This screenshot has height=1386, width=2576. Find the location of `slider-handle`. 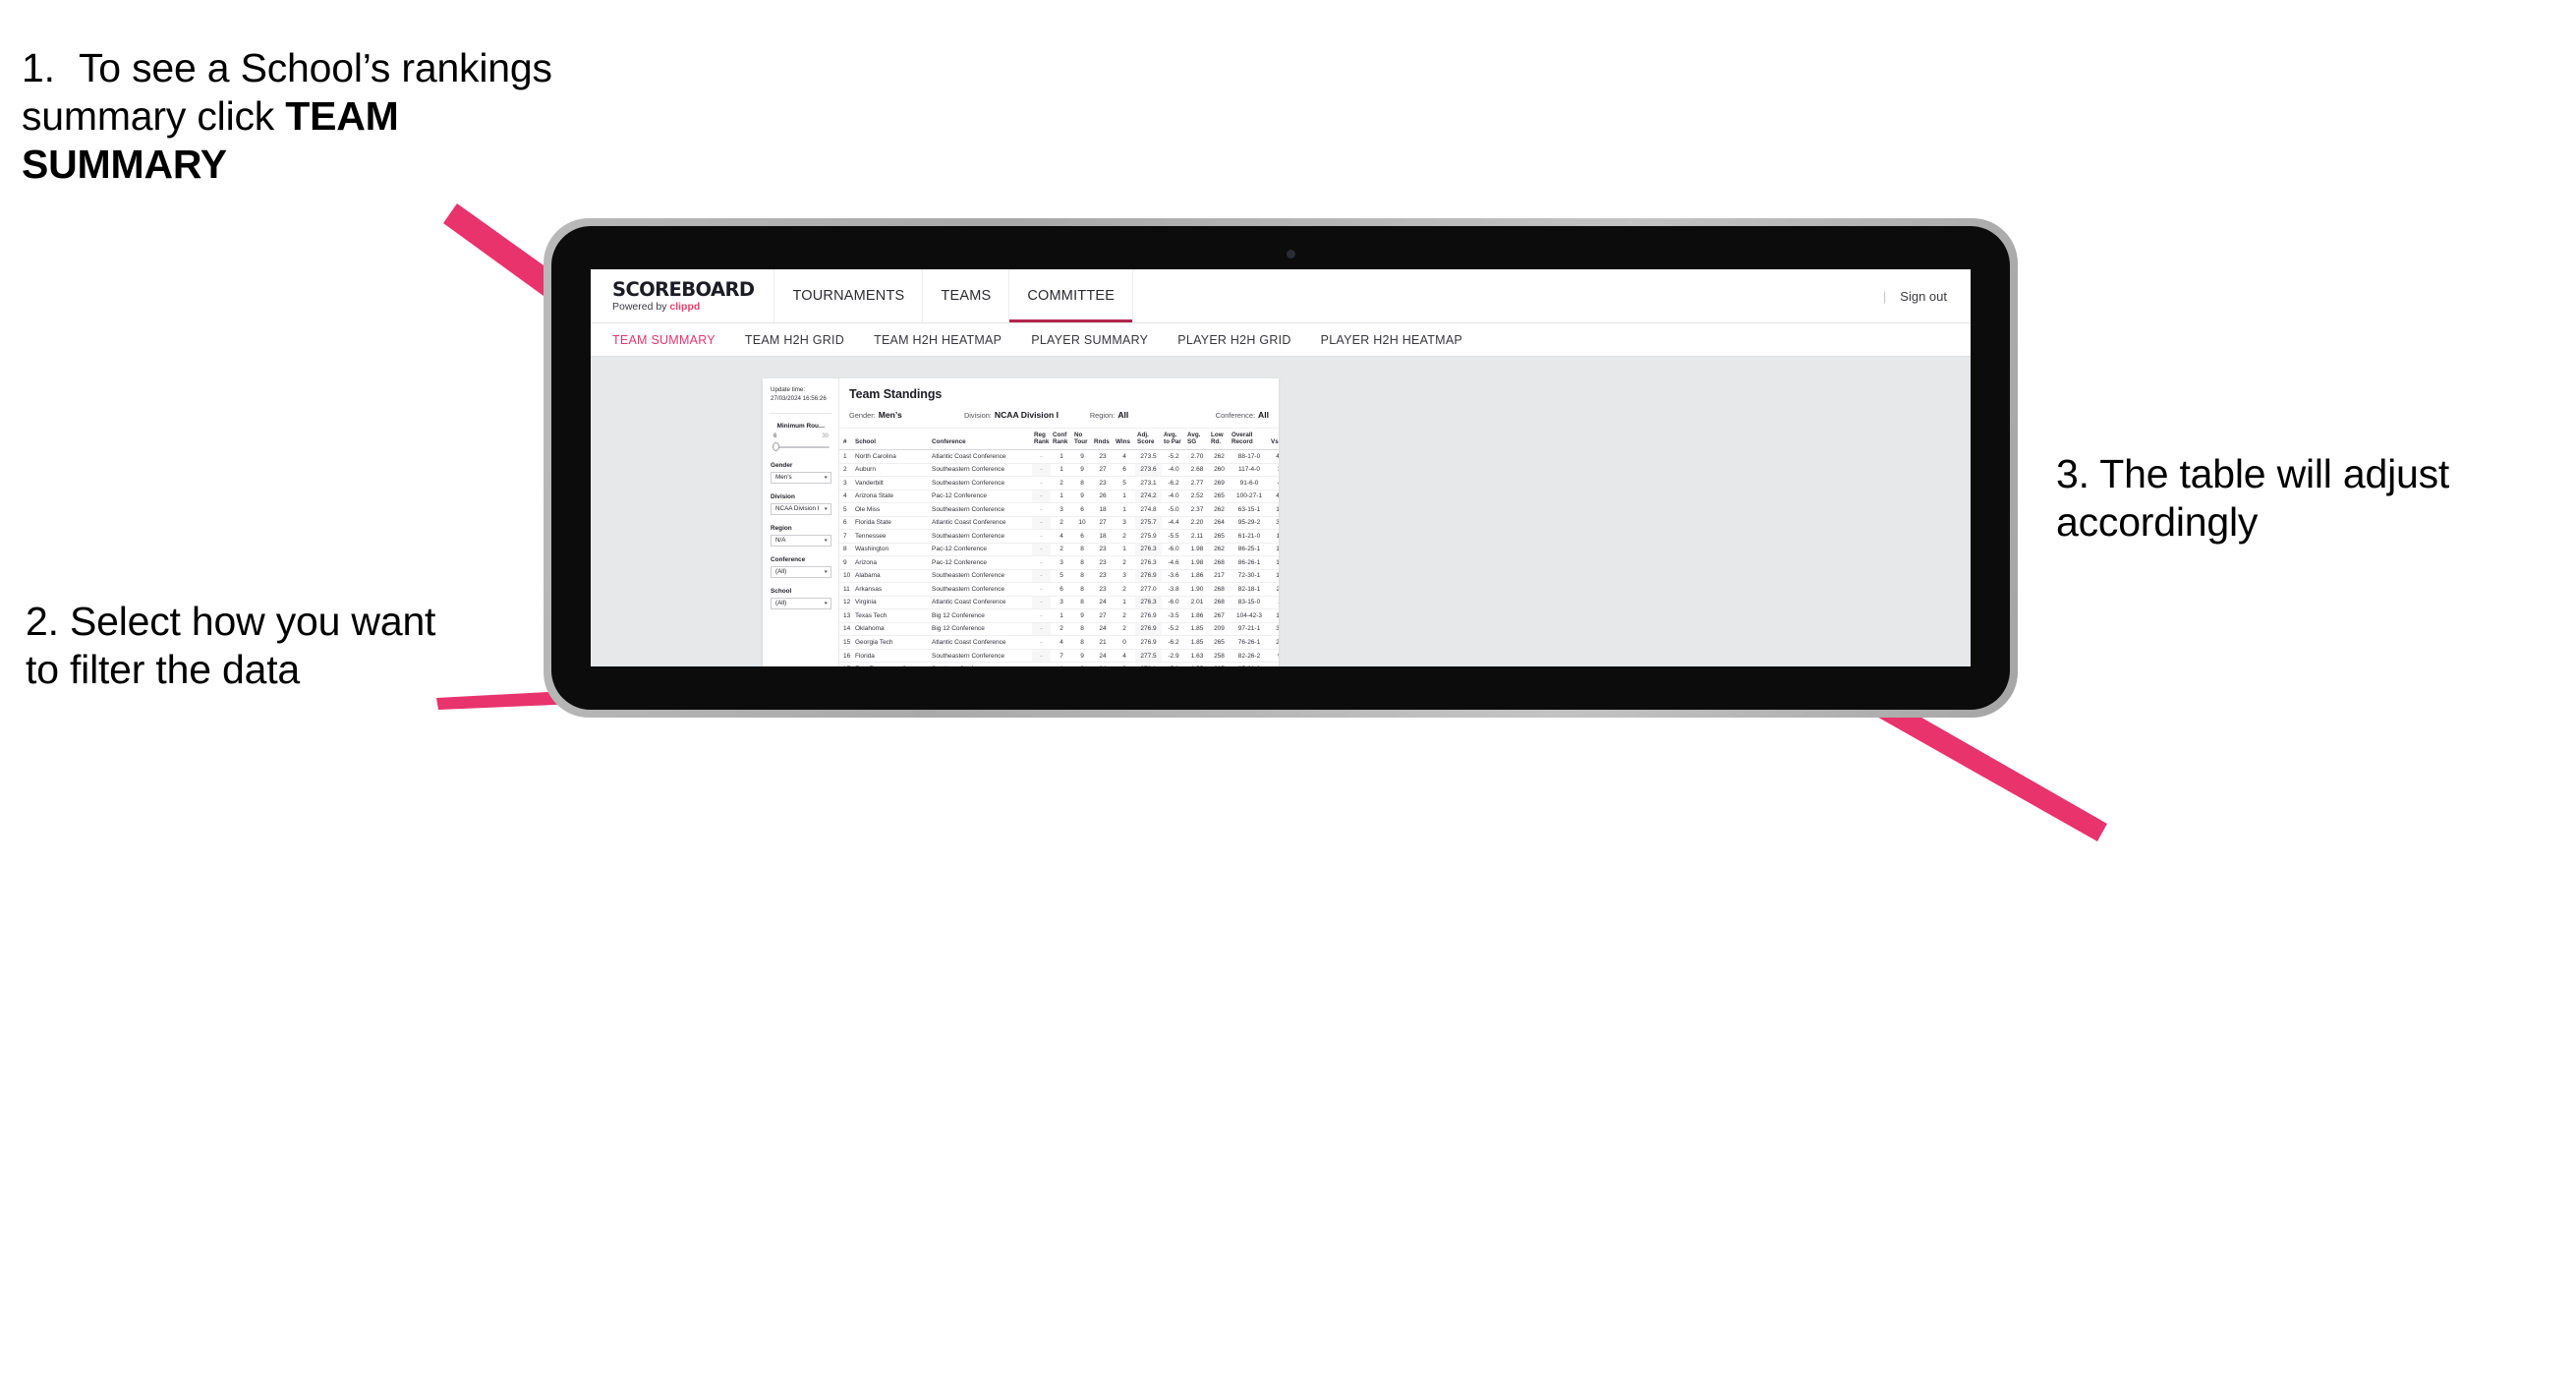

slider-handle is located at coordinates (776, 447).